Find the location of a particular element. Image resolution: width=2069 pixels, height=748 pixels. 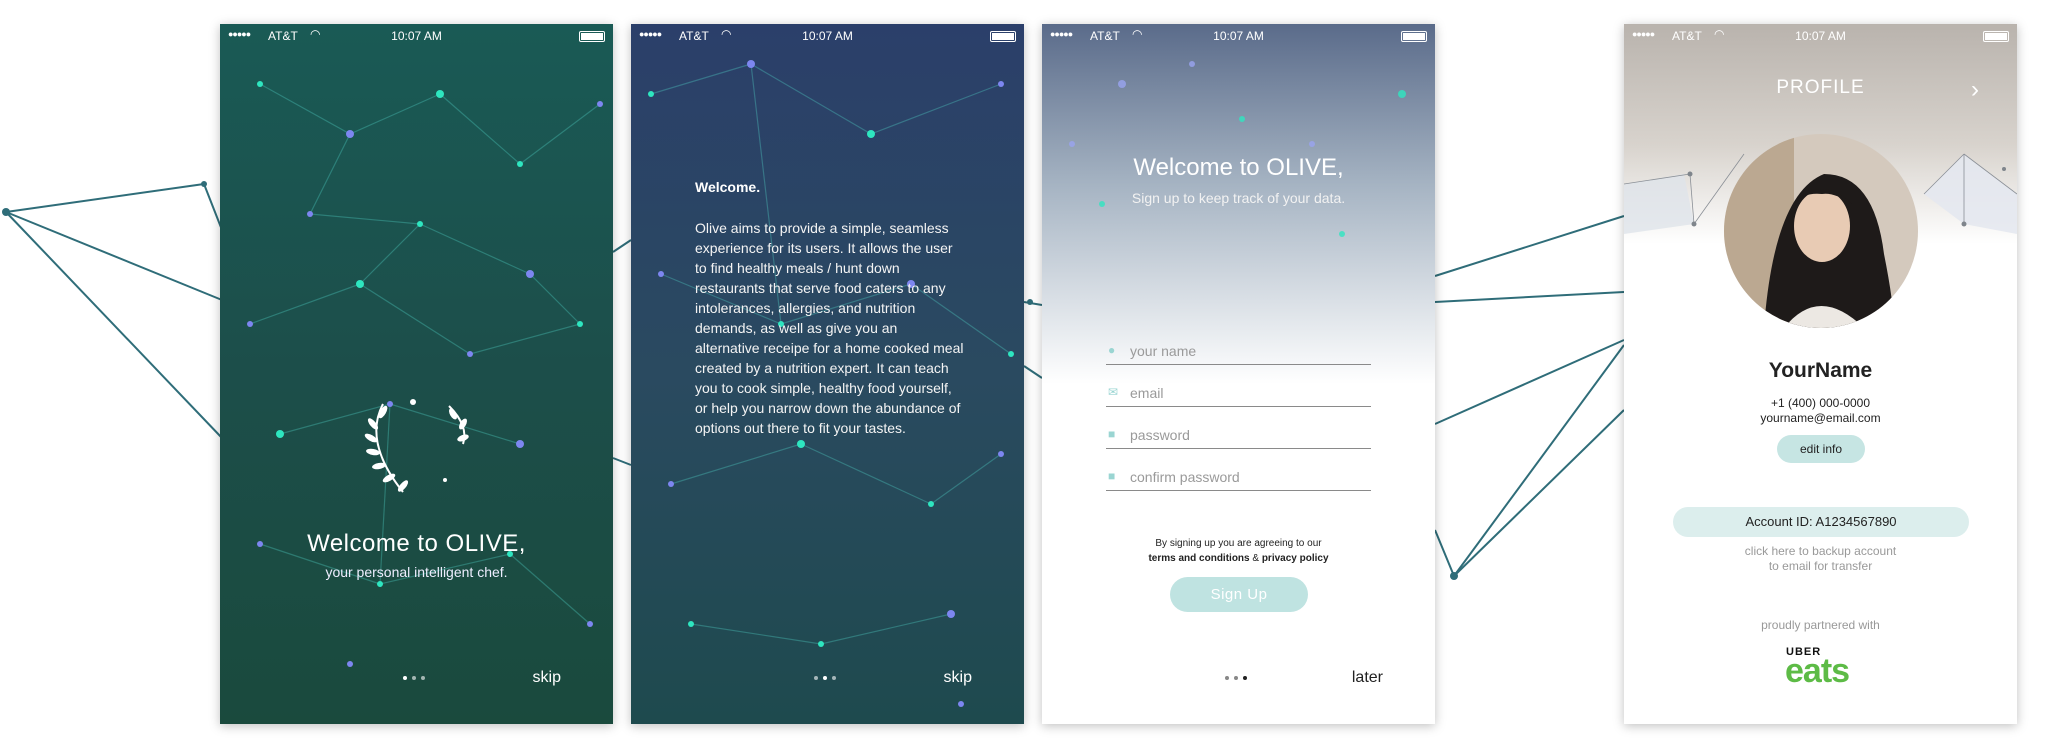

welcome-subtitle: your personal intelligent chef. is located at coordinates (416, 572).